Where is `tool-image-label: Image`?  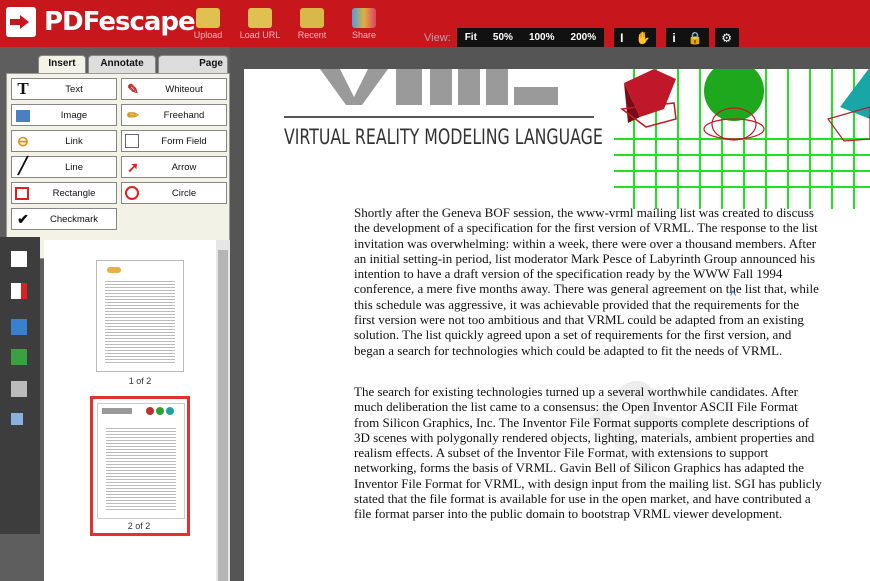
tool-image-label: Image is located at coordinates (74, 115).